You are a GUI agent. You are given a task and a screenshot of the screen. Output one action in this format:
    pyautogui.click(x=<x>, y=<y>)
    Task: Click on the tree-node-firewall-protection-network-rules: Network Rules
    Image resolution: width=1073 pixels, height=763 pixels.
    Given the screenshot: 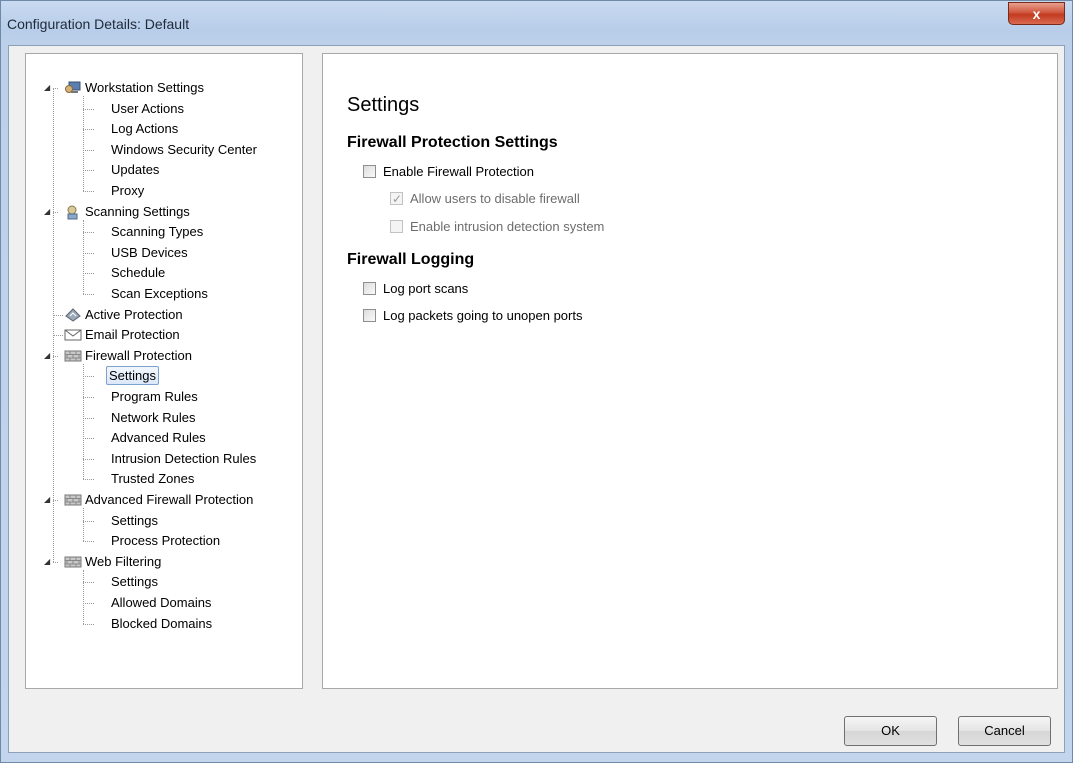 What is the action you would take?
    pyautogui.click(x=153, y=418)
    